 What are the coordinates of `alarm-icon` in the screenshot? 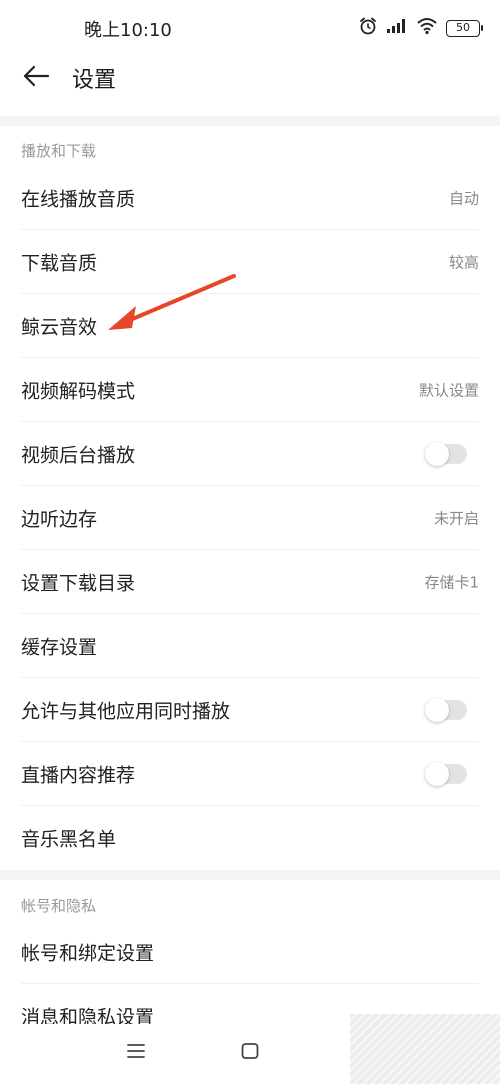 It's located at (368, 28).